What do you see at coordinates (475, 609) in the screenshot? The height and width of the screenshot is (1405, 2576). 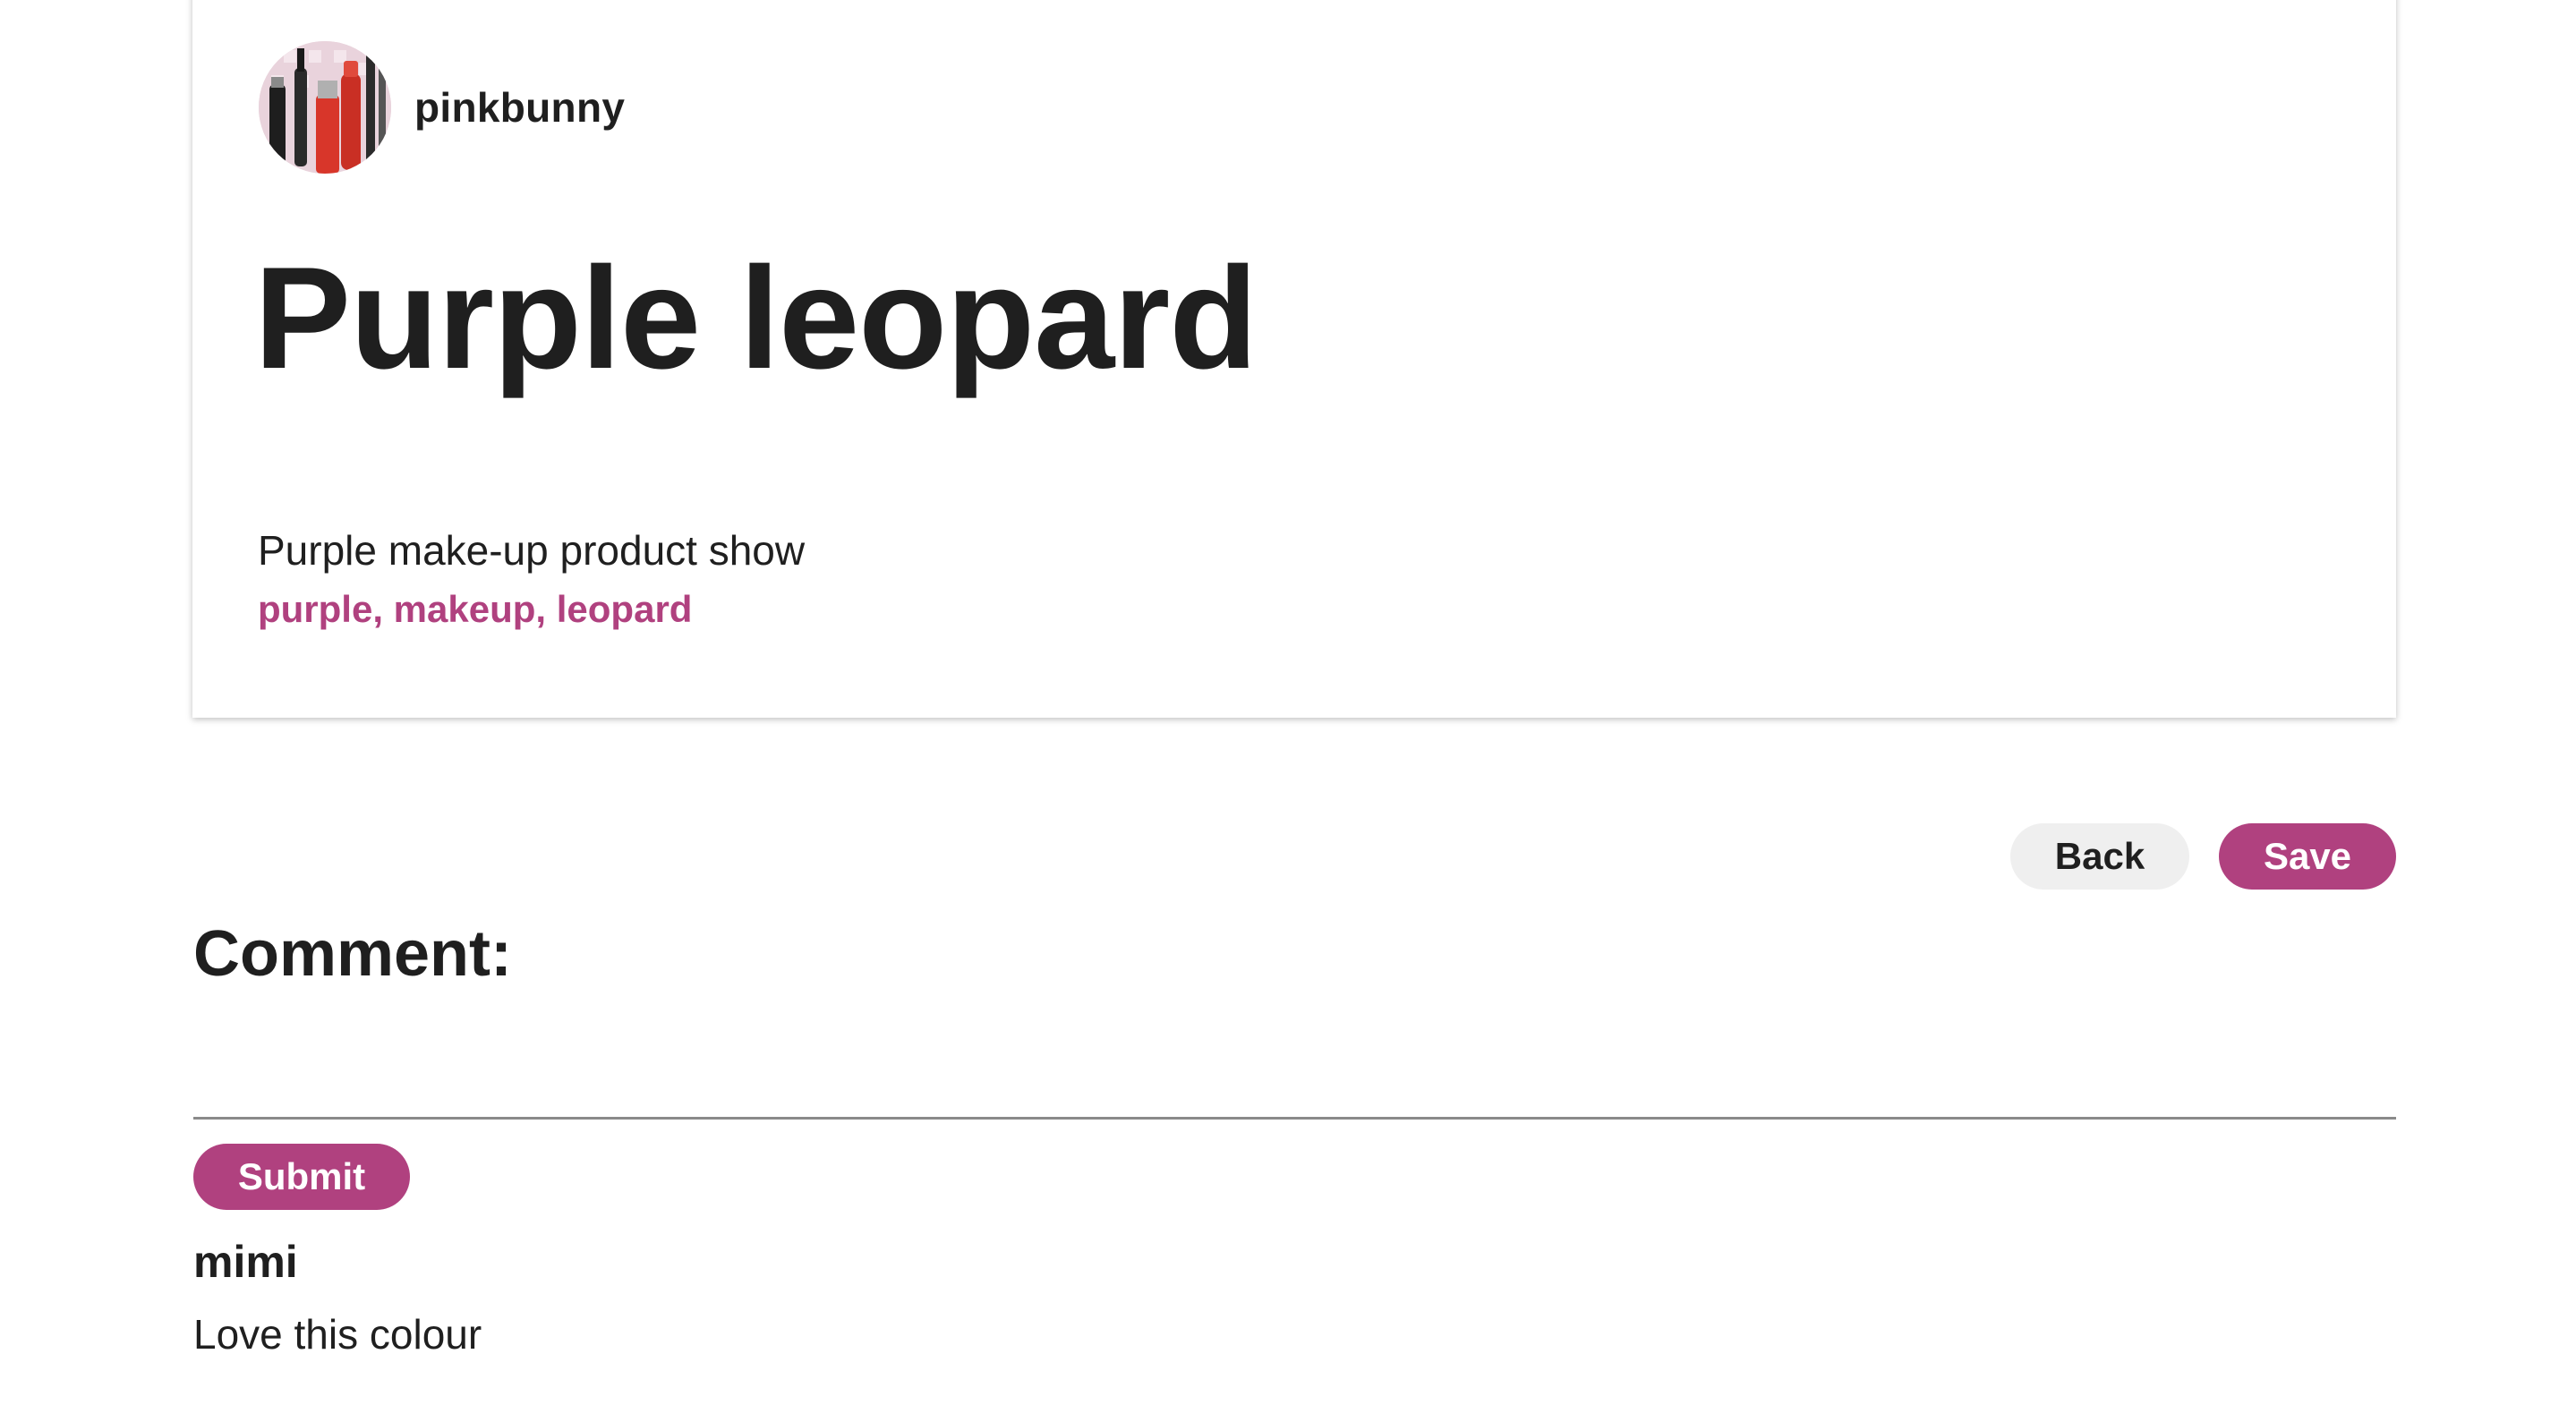 I see `pin-tags: purple, makeup, leopard` at bounding box center [475, 609].